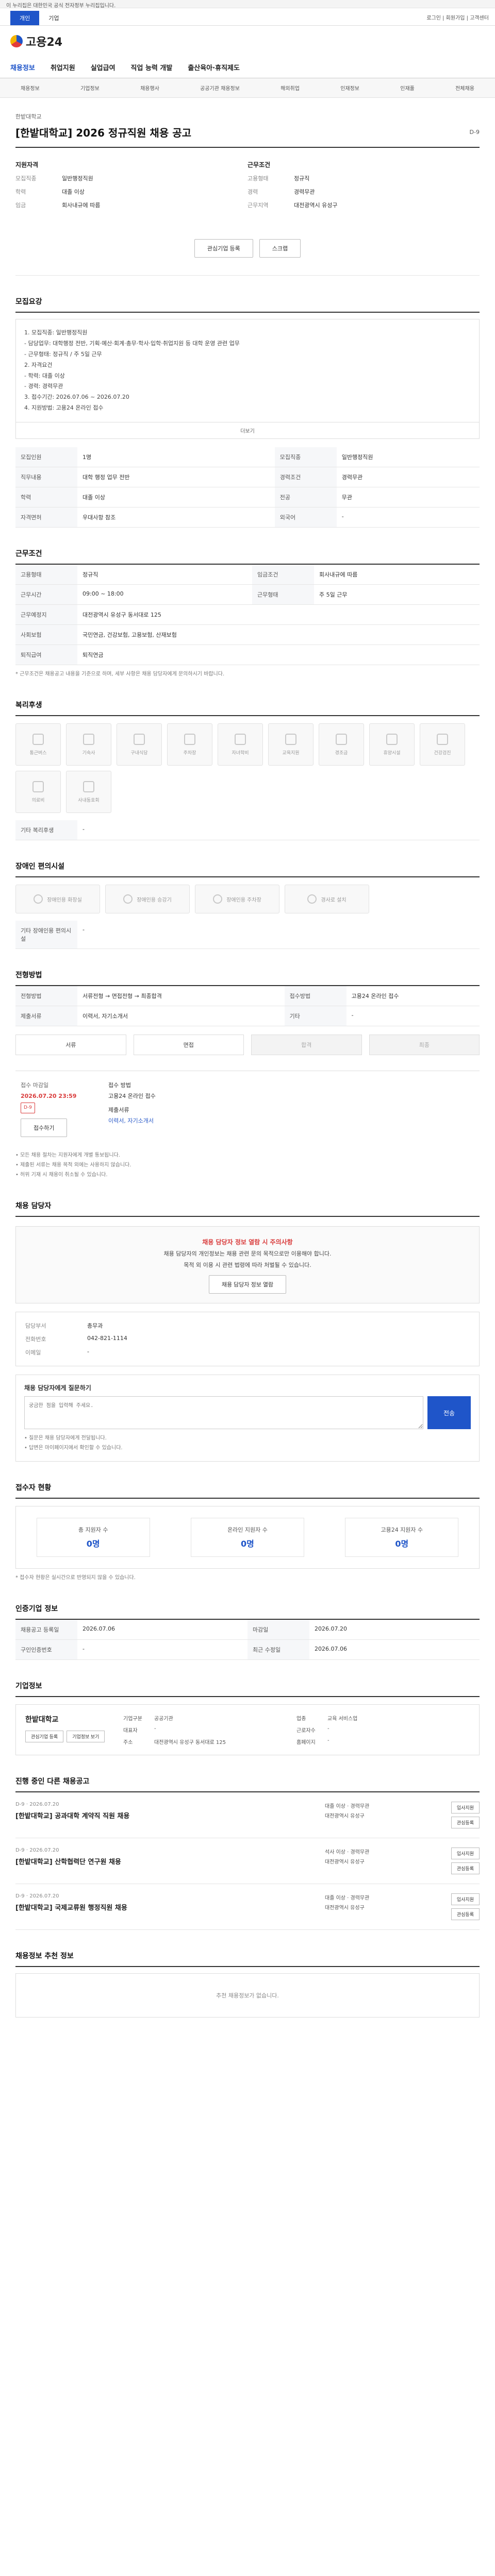 This screenshot has height=2576, width=495. What do you see at coordinates (247, 1242) in the screenshot?
I see `warn-title: 채용 담당자 정보 열람 시 주의사항` at bounding box center [247, 1242].